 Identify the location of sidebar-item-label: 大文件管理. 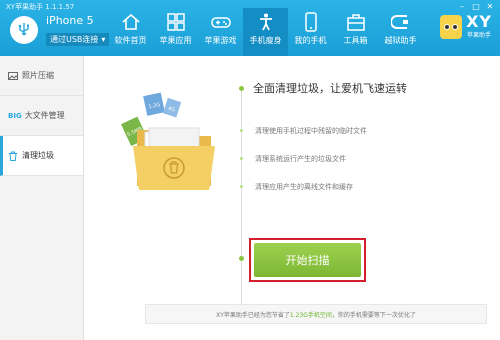
(44, 115).